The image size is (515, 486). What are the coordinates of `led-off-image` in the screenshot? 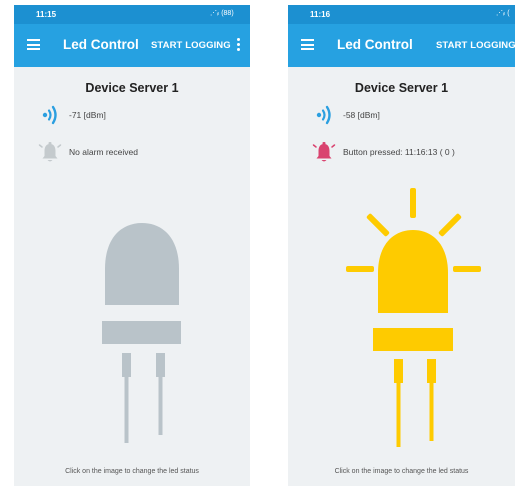 It's located at (145, 335).